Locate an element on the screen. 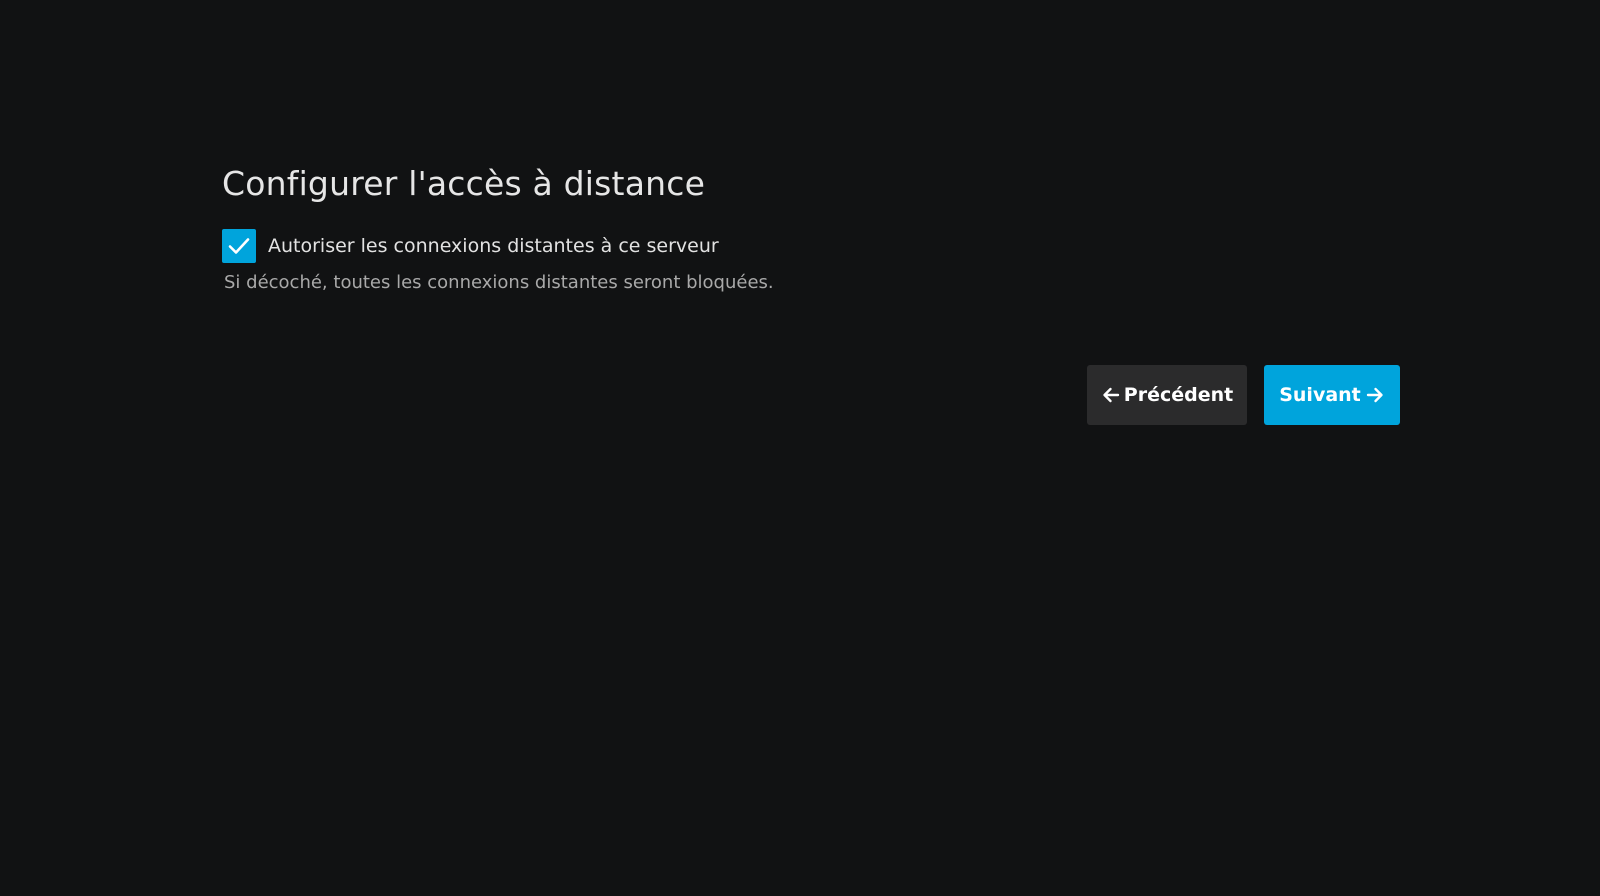  checkmark-icon is located at coordinates (239, 246).